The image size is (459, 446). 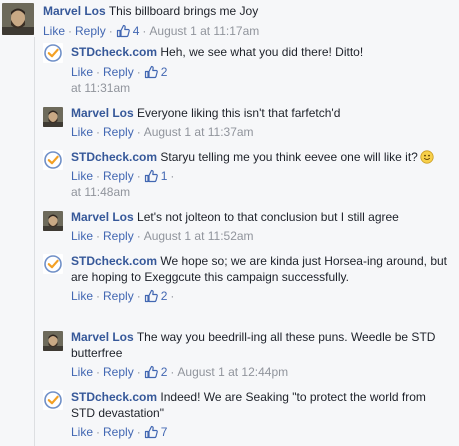 I want to click on comment-actions: Like · Reply · August 1 at 11:52am, so click(x=162, y=236).